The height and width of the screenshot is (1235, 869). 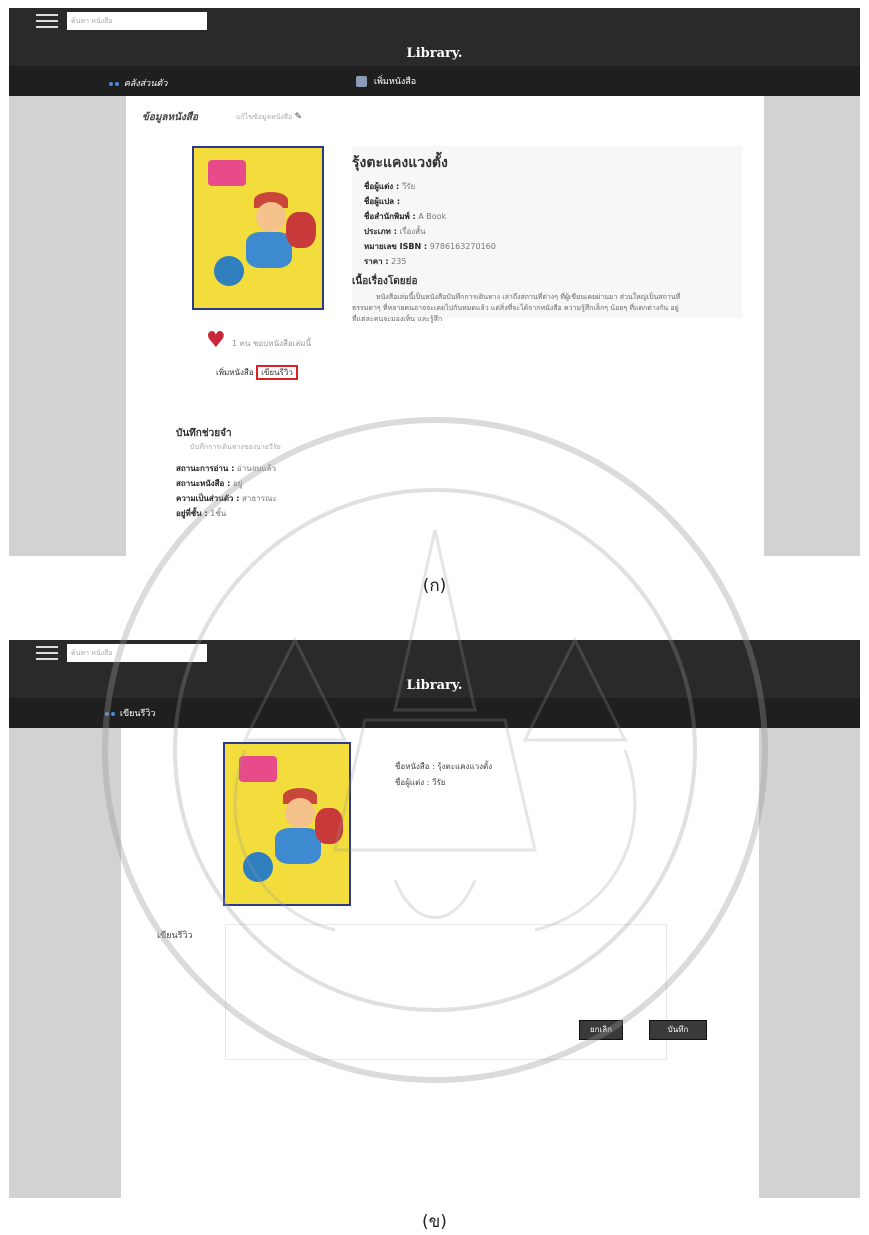 What do you see at coordinates (272, 343) in the screenshot?
I see `likes-text: 1 คน ชอบหนังสือเล่มนี้` at bounding box center [272, 343].